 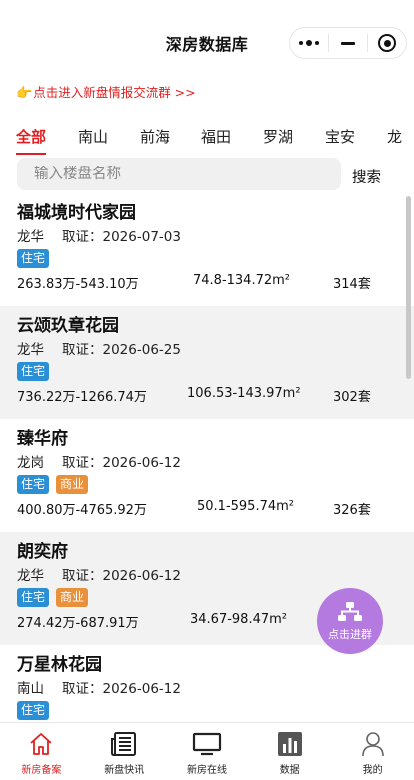 What do you see at coordinates (31, 136) in the screenshot?
I see `tab-all: 全部` at bounding box center [31, 136].